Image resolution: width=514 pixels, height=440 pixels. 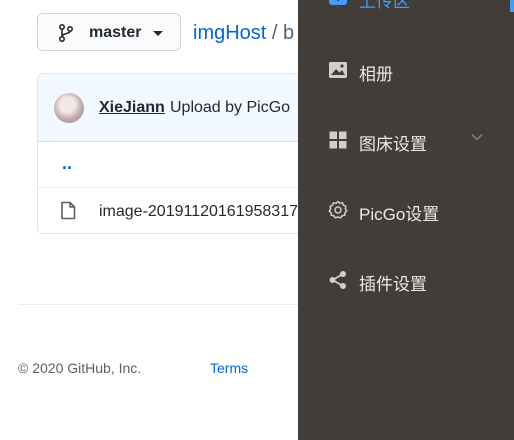 I want to click on menu-item-picgo-settings: PicGo设置, so click(x=406, y=210).